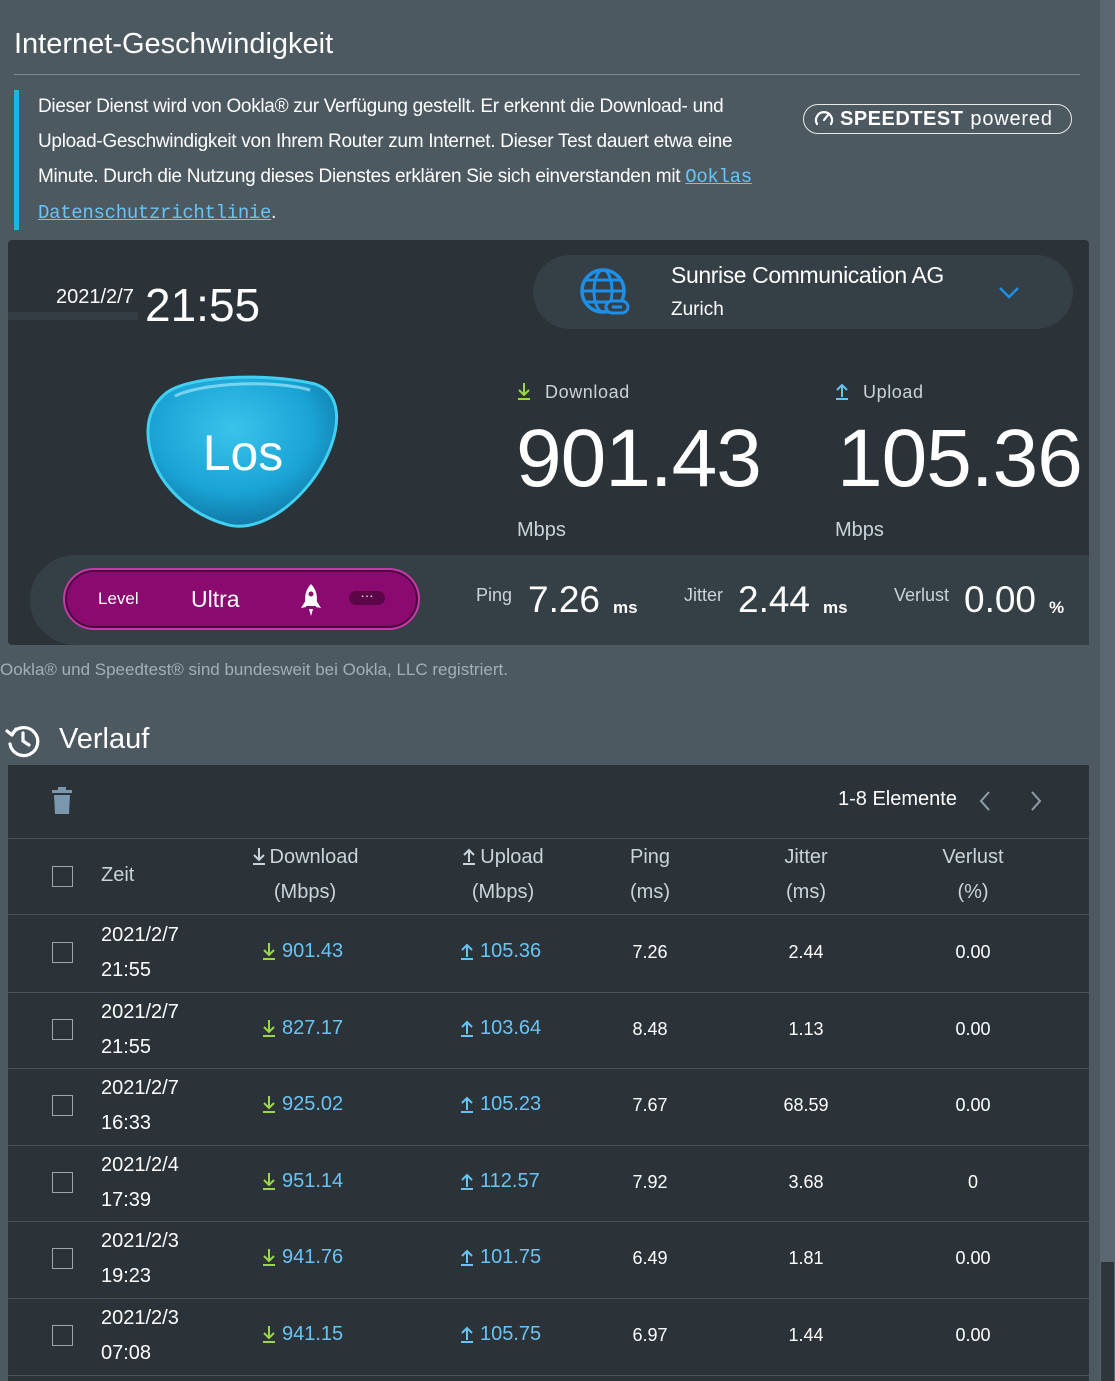 The width and height of the screenshot is (1115, 1381). Describe the element at coordinates (650, 1028) in the screenshot. I see `row-ping: 8.48` at that location.